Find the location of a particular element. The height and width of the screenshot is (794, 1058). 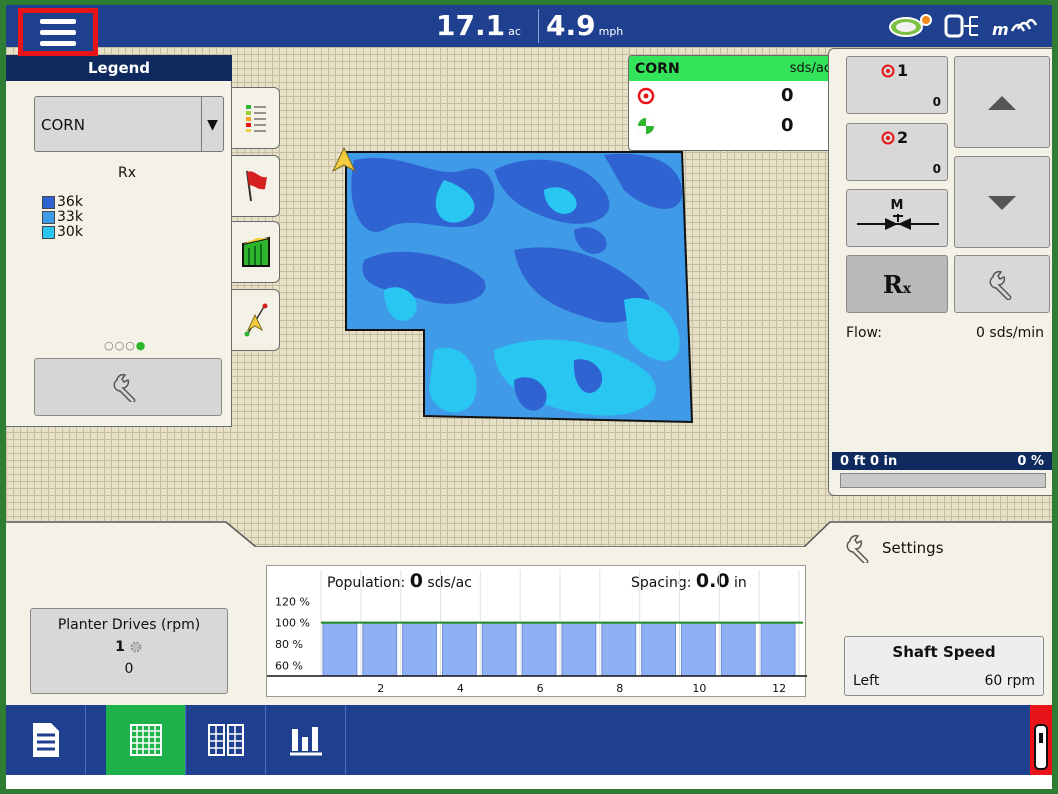

flag-icon is located at coordinates (256, 186).